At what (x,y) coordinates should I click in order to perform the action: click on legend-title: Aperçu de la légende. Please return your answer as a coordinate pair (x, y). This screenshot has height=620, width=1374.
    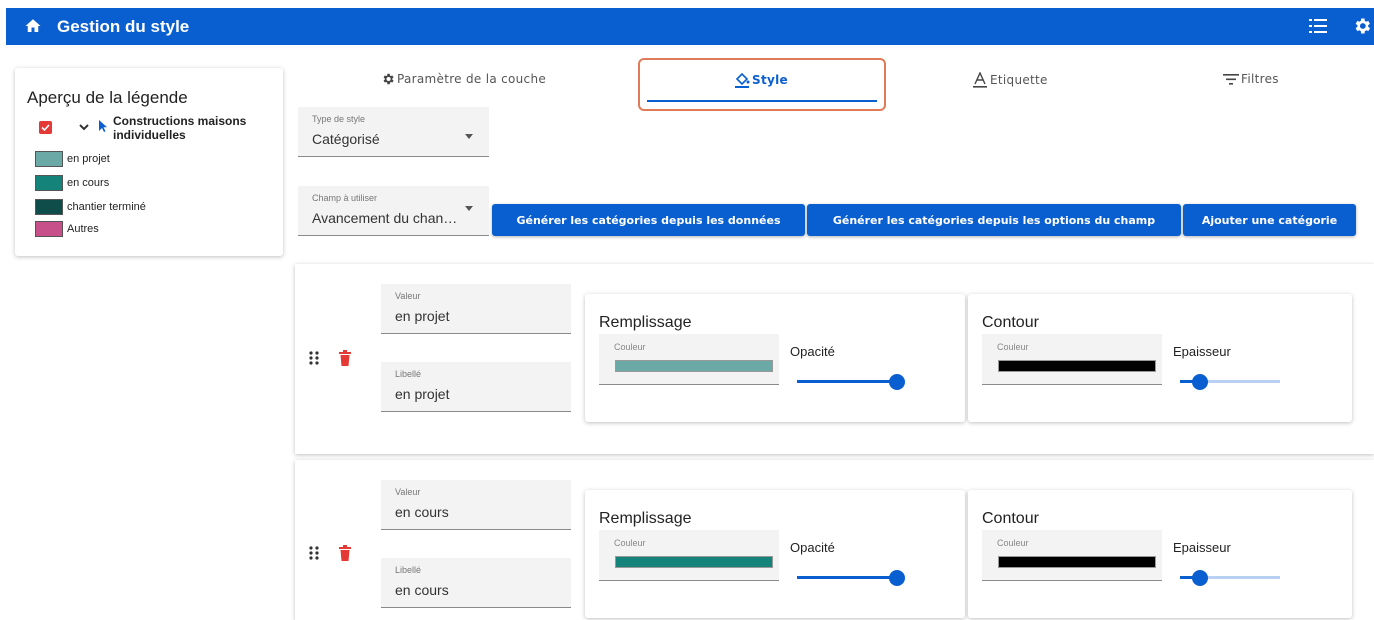
    Looking at the image, I should click on (107, 97).